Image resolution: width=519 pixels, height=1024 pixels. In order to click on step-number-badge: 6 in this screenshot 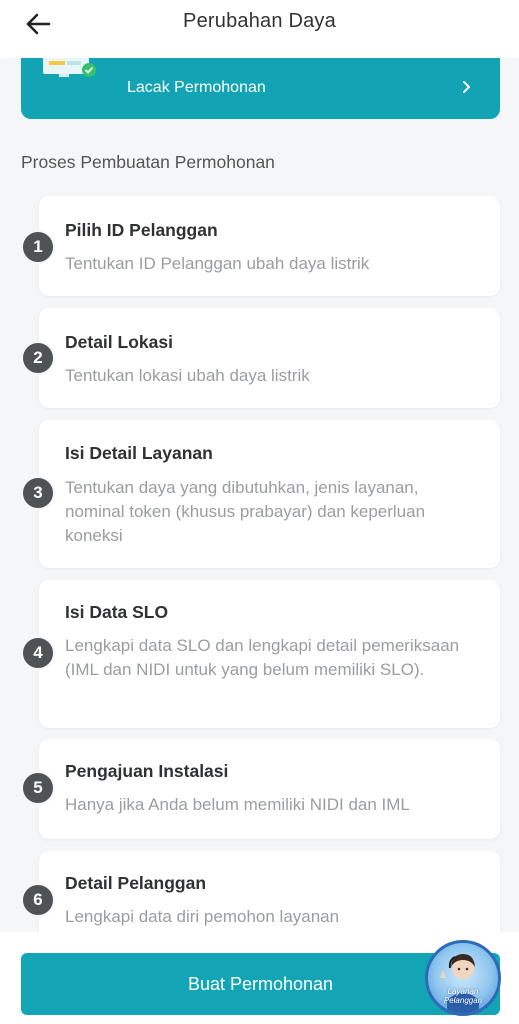, I will do `click(38, 900)`.